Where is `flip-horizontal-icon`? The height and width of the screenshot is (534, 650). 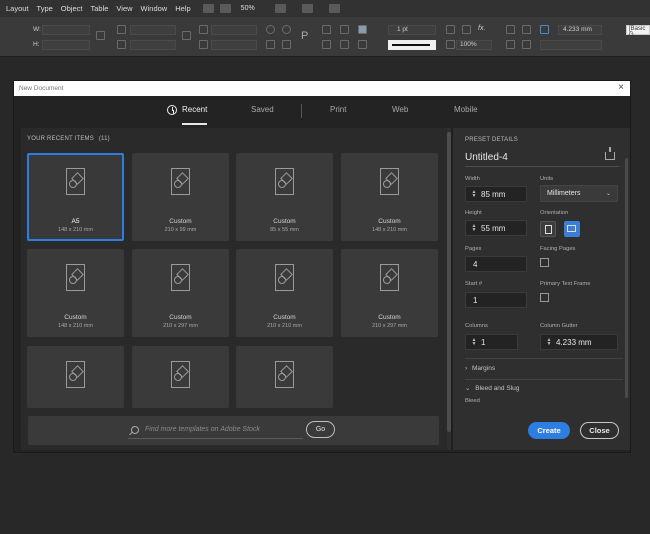 flip-horizontal-icon is located at coordinates (270, 44).